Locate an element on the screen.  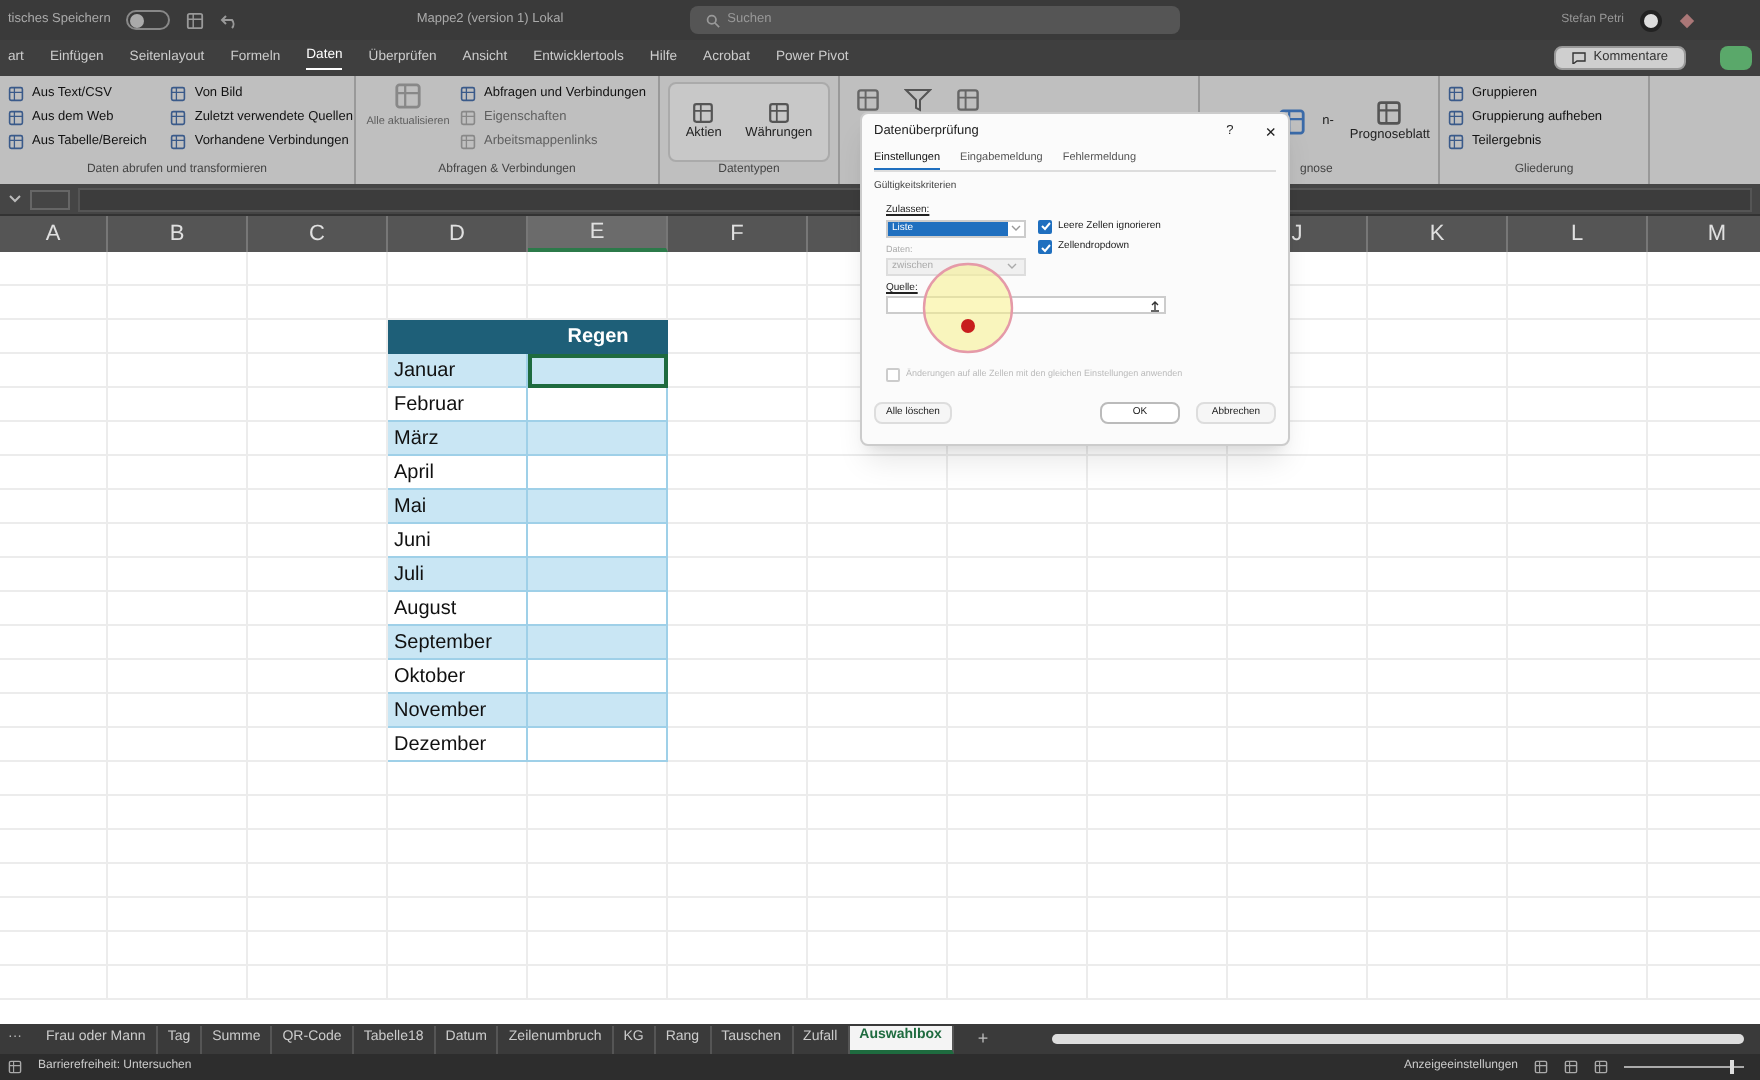
table-header: Regen is located at coordinates (598, 337).